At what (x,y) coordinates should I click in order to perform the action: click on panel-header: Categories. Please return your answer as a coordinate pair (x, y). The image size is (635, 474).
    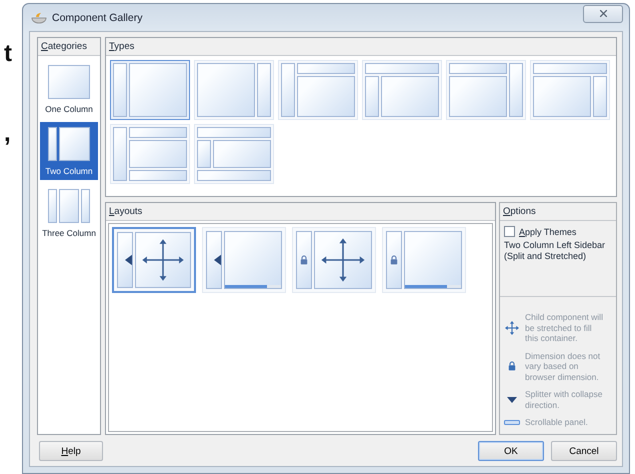
    Looking at the image, I should click on (69, 47).